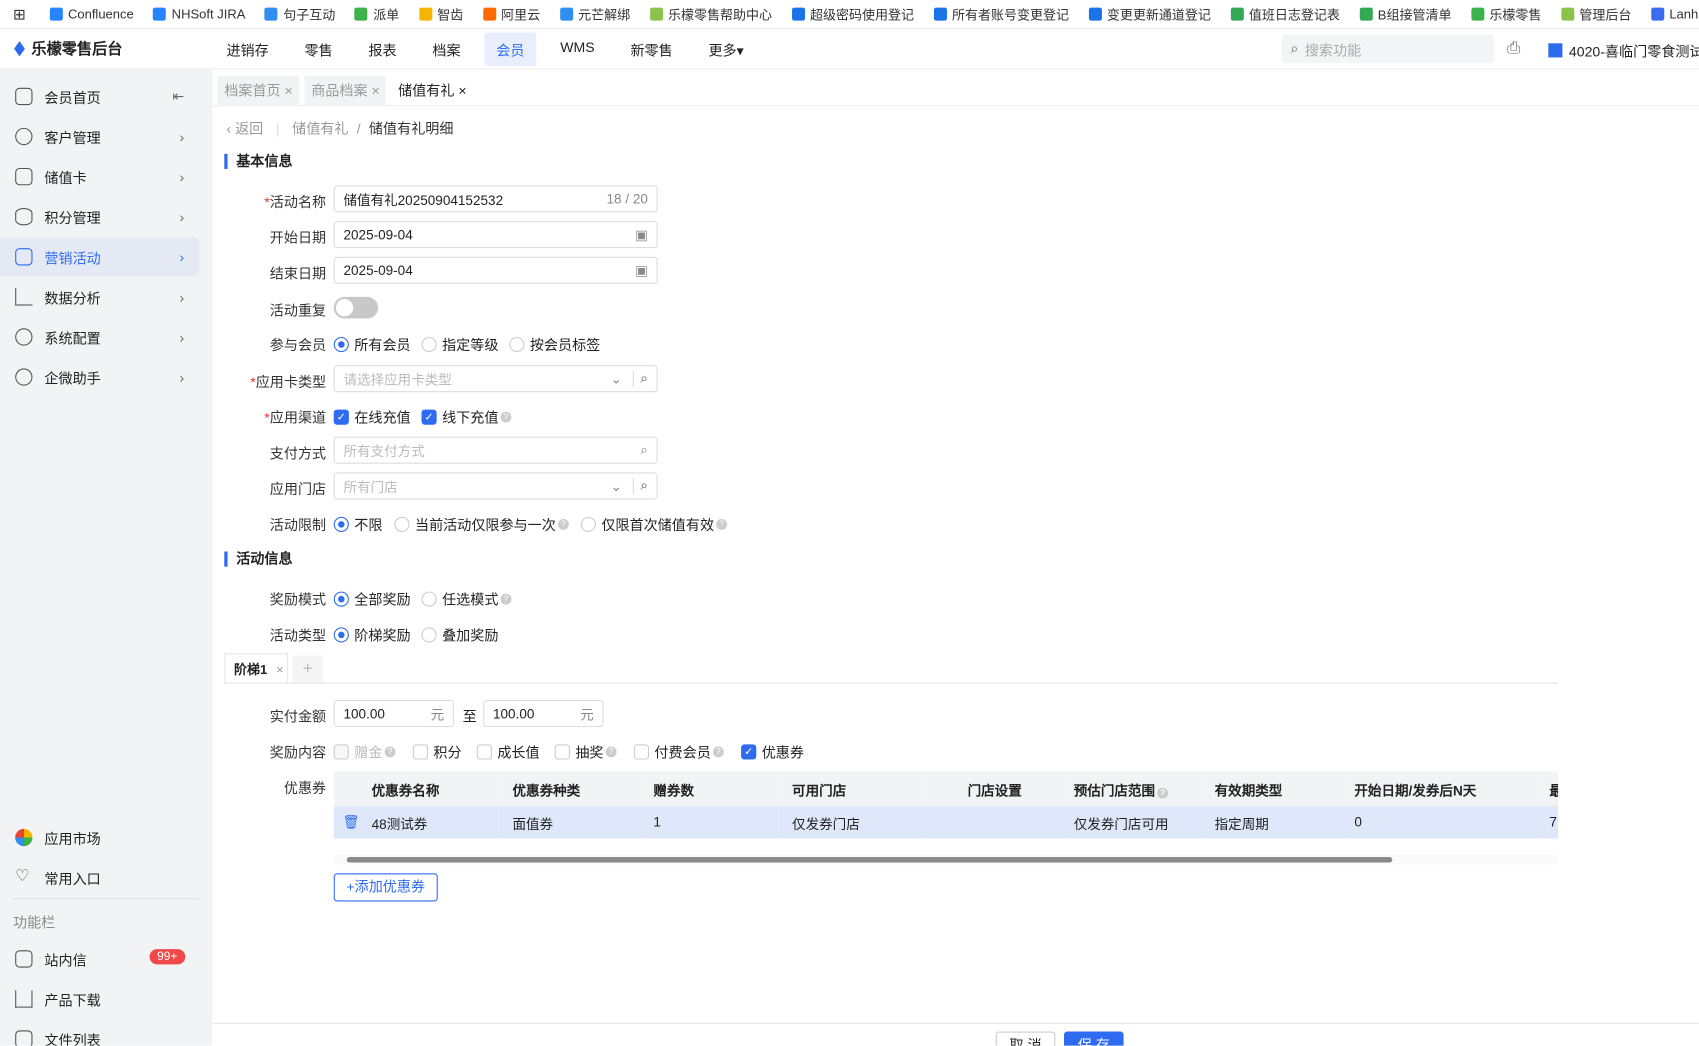 The image size is (1699, 1046). Describe the element at coordinates (99, 998) in the screenshot. I see `sidebar-item-downloads: 产品下载` at that location.